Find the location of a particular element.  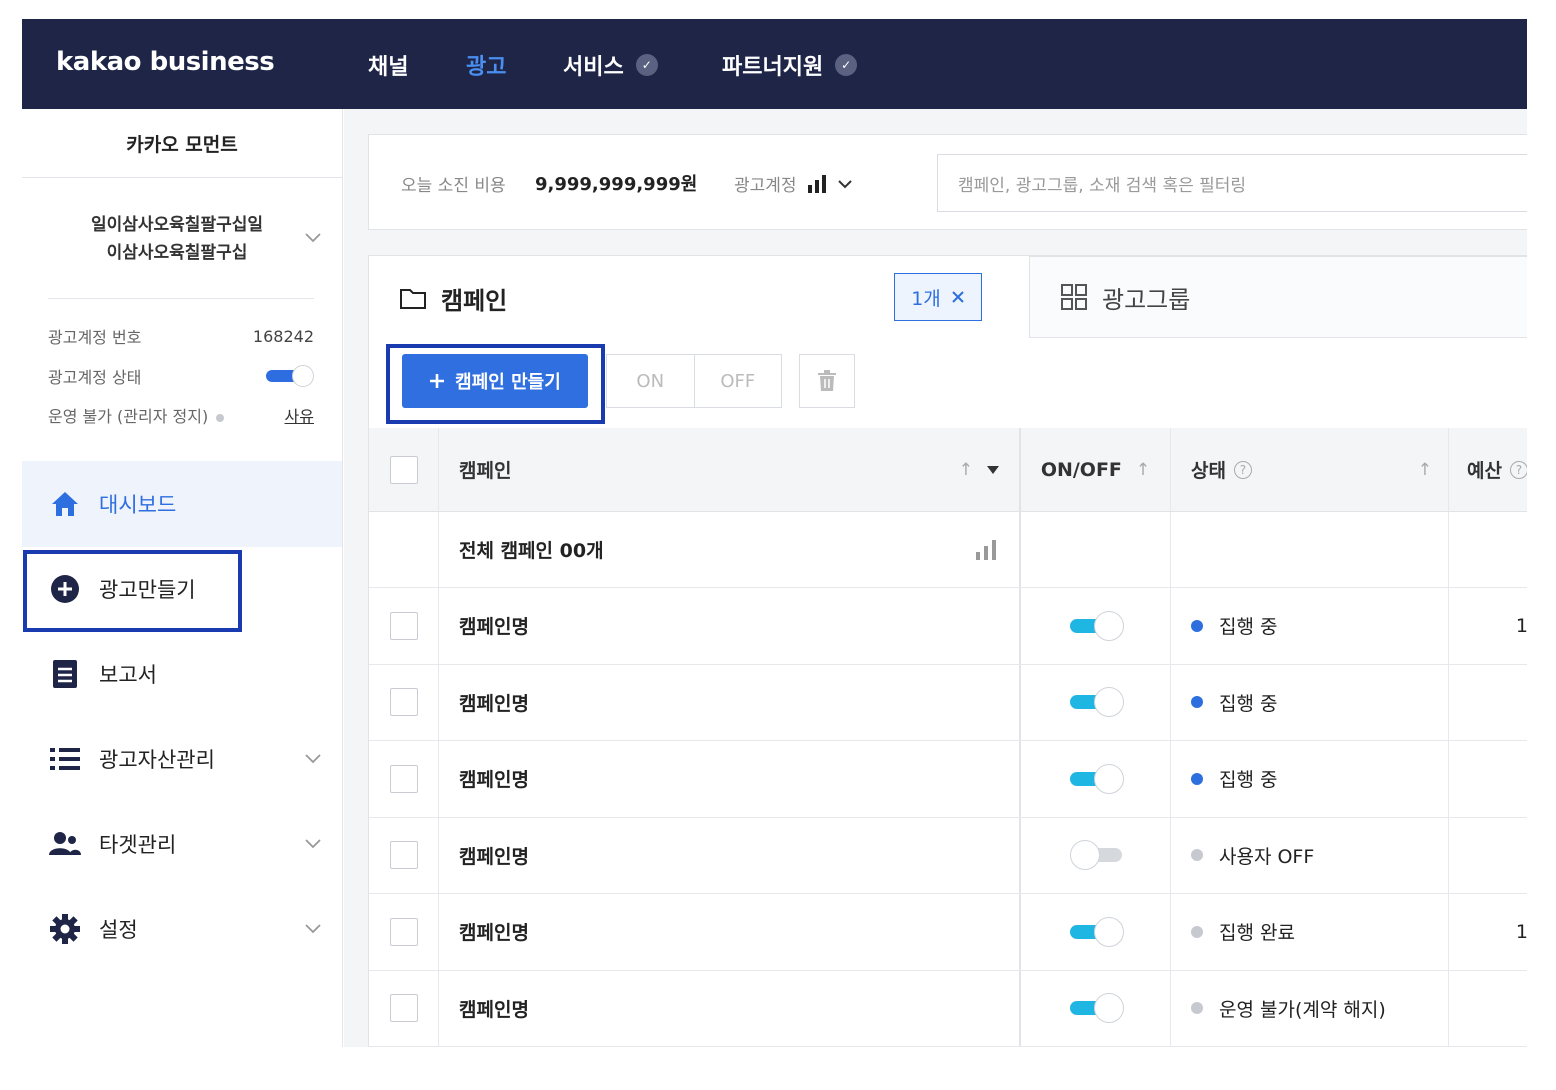

menu-dashboard: 대시보드 is located at coordinates (182, 504).